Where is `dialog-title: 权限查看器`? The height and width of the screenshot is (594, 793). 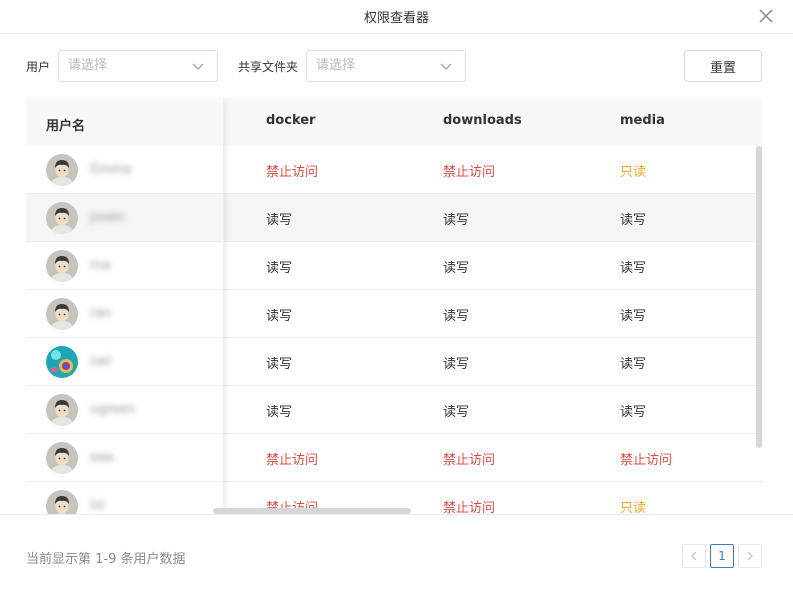
dialog-title: 权限查看器 is located at coordinates (396, 18).